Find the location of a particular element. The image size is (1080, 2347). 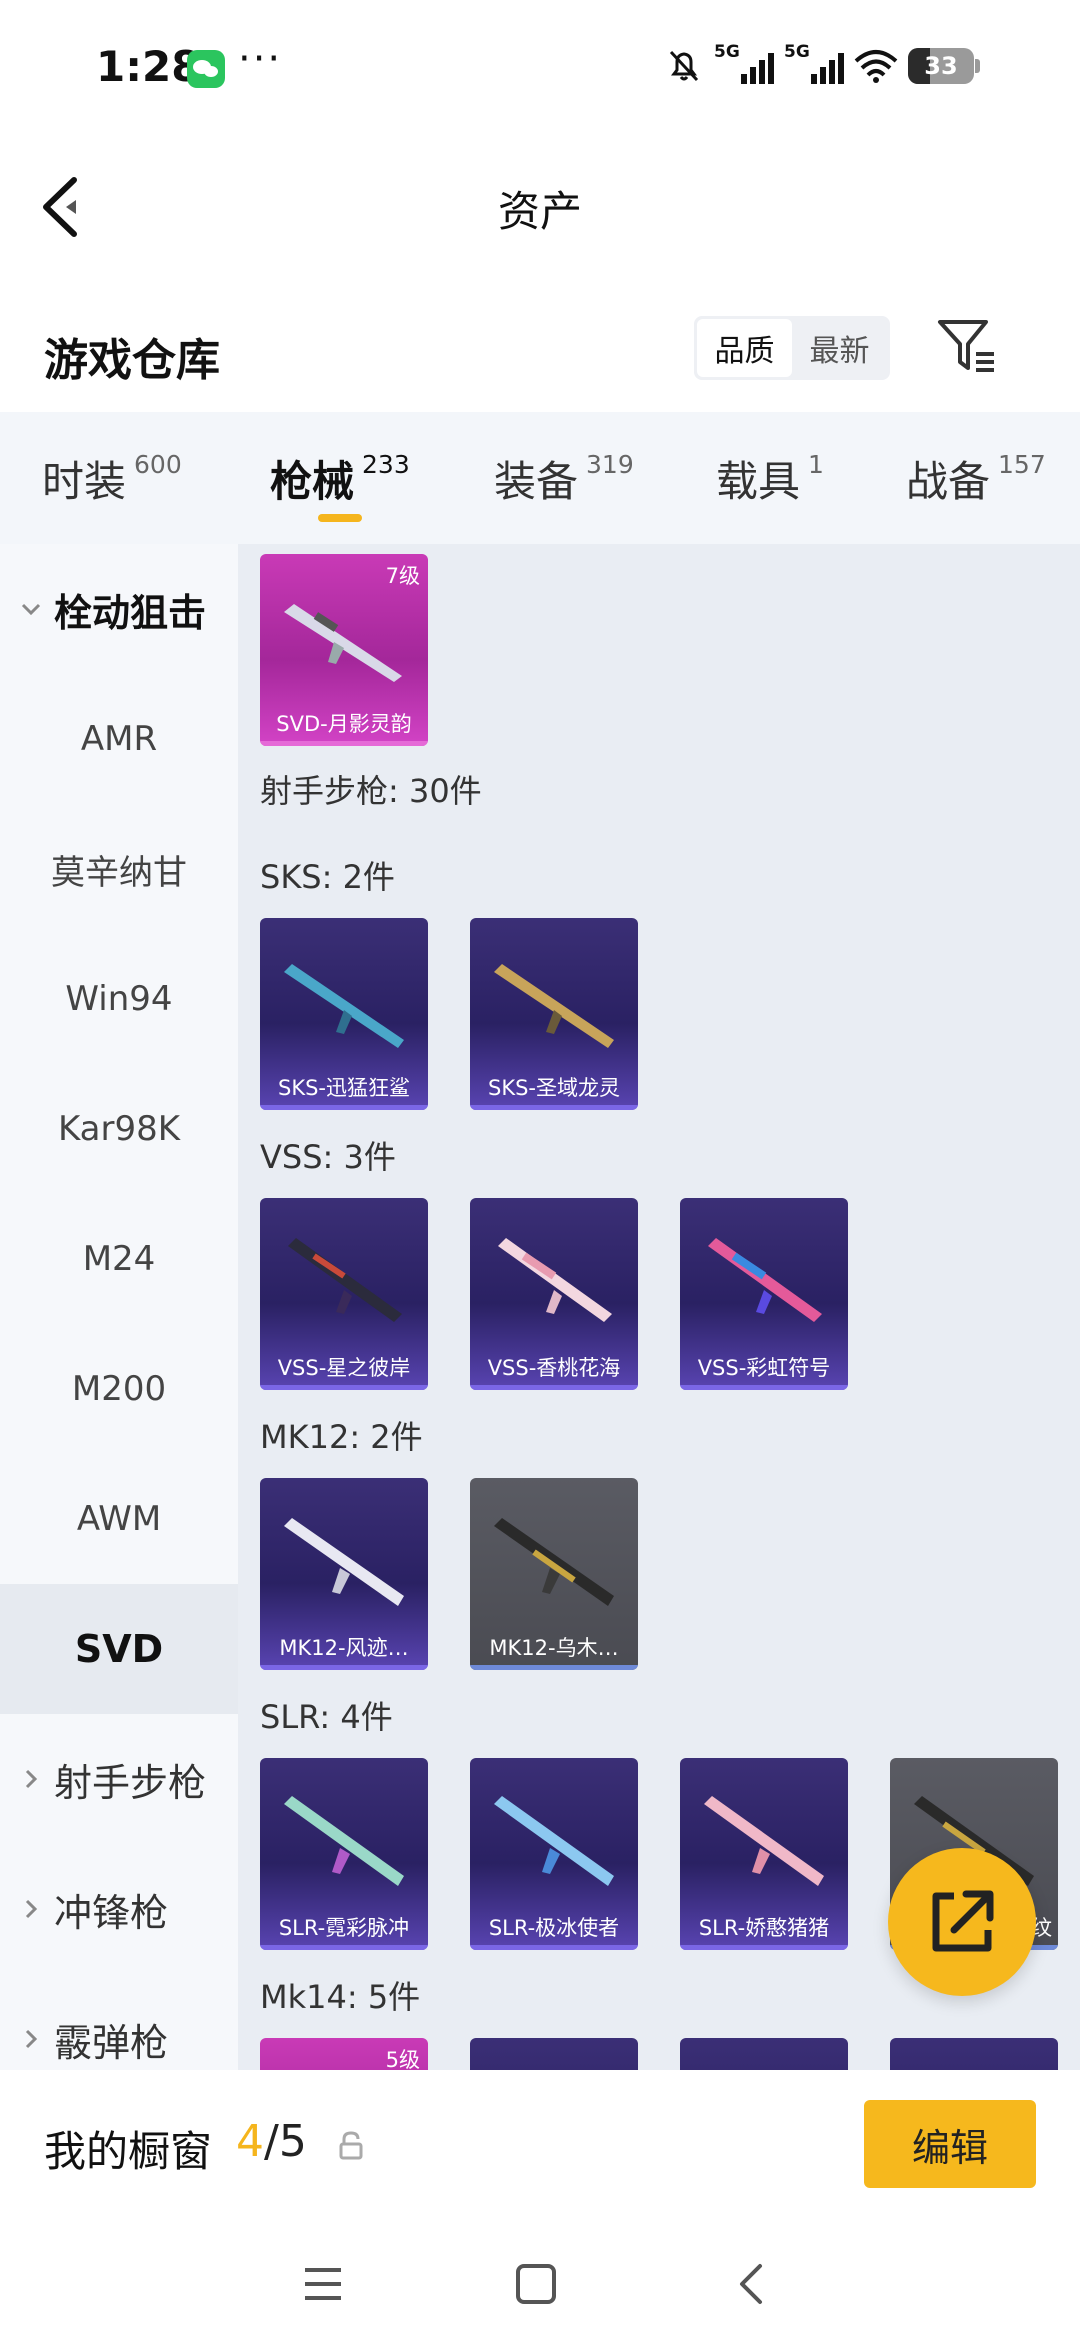

sort-newest-button: 最新 is located at coordinates (839, 348).